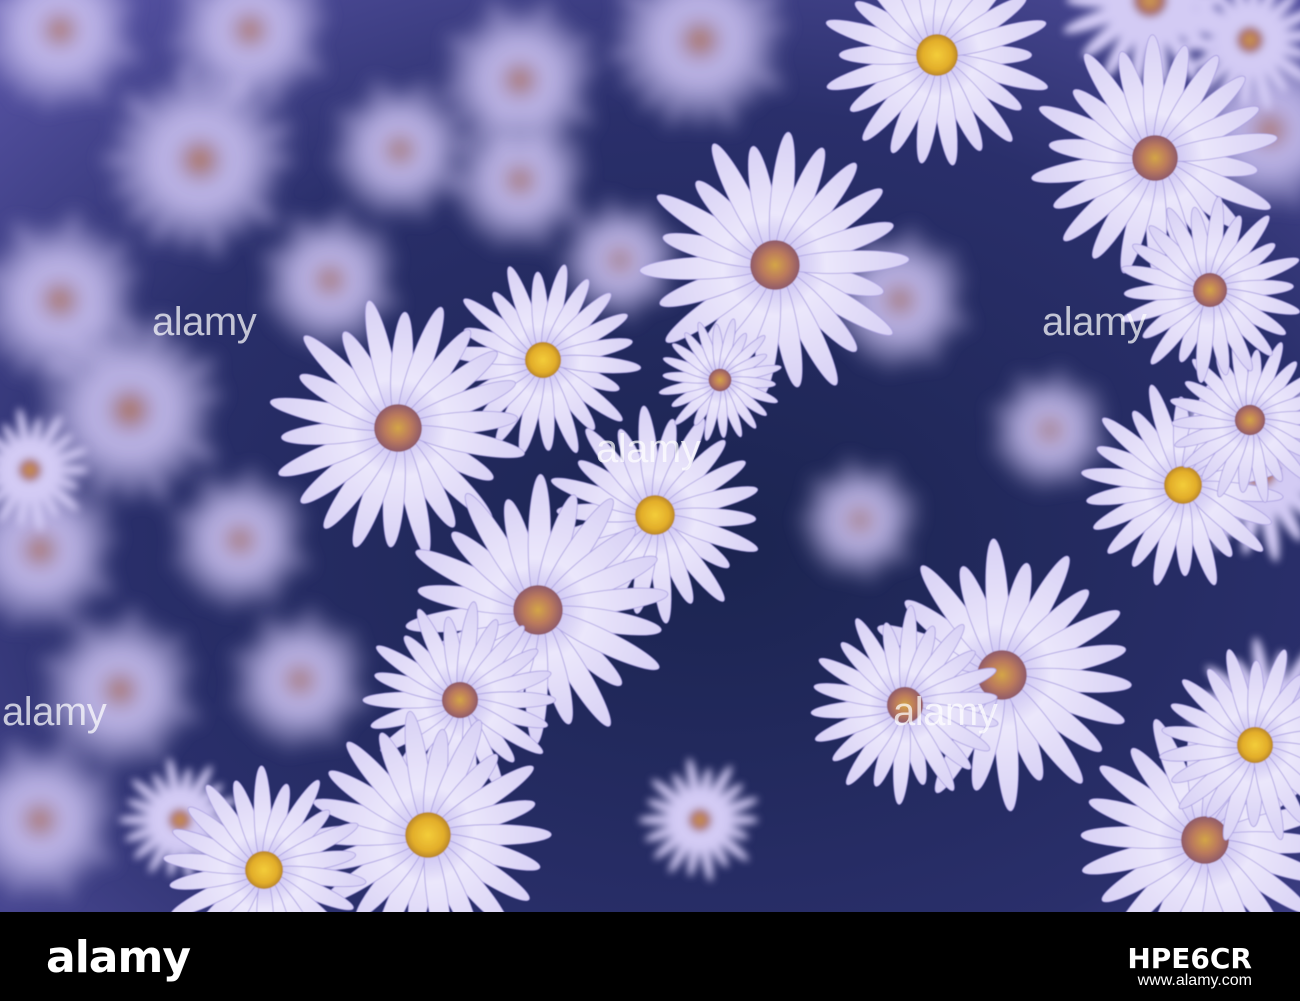 Image resolution: width=1300 pixels, height=1001 pixels. What do you see at coordinates (1189, 958) in the screenshot?
I see `image-id: HPE6CR` at bounding box center [1189, 958].